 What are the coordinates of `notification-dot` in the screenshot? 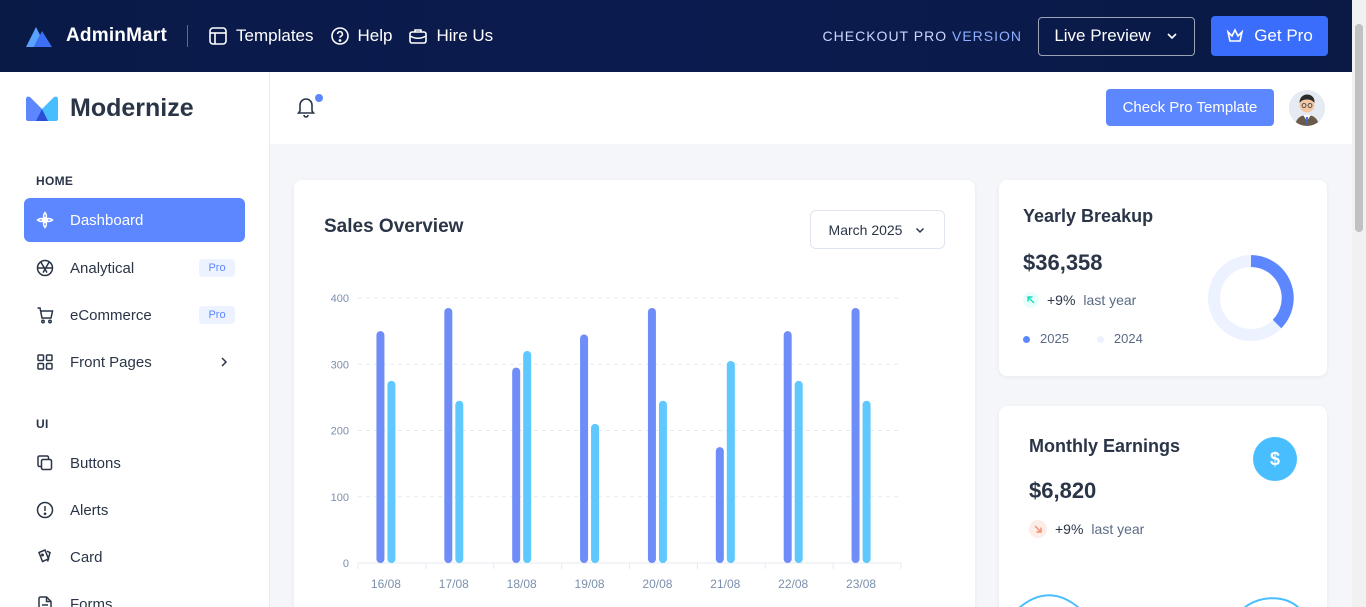 It's located at (319, 98).